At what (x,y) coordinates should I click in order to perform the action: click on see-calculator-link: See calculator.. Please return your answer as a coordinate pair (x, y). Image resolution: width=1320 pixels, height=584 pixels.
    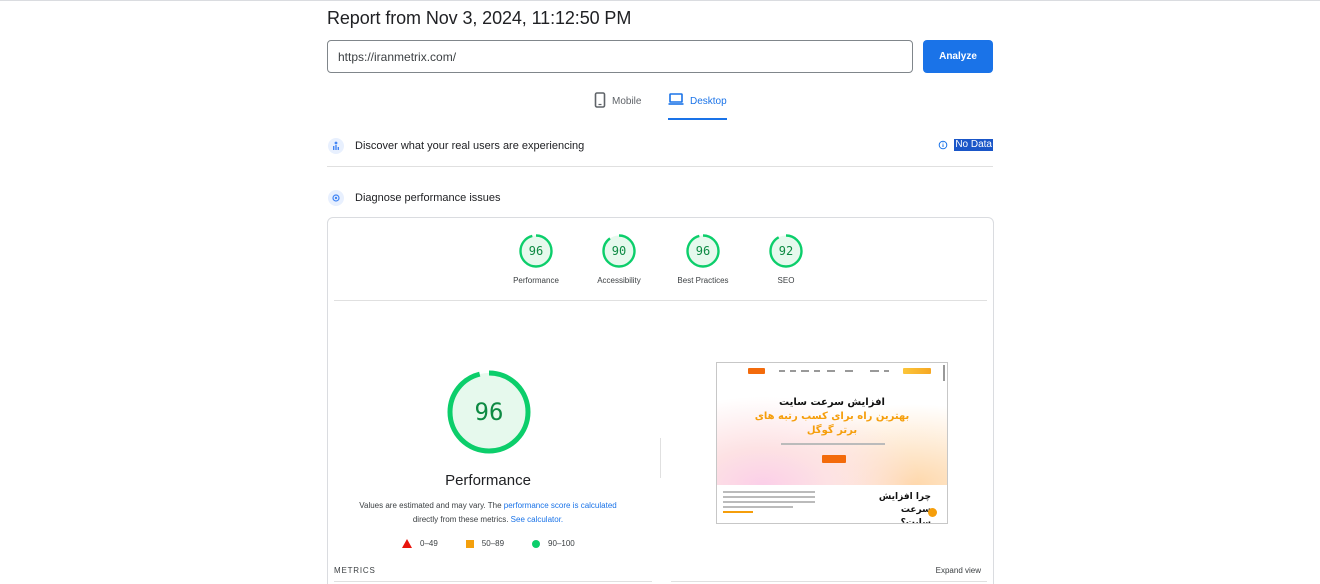
    Looking at the image, I should click on (537, 519).